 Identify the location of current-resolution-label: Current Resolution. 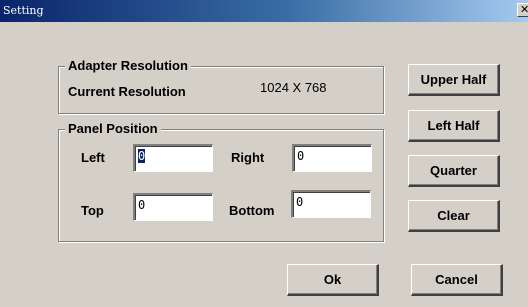
(127, 91).